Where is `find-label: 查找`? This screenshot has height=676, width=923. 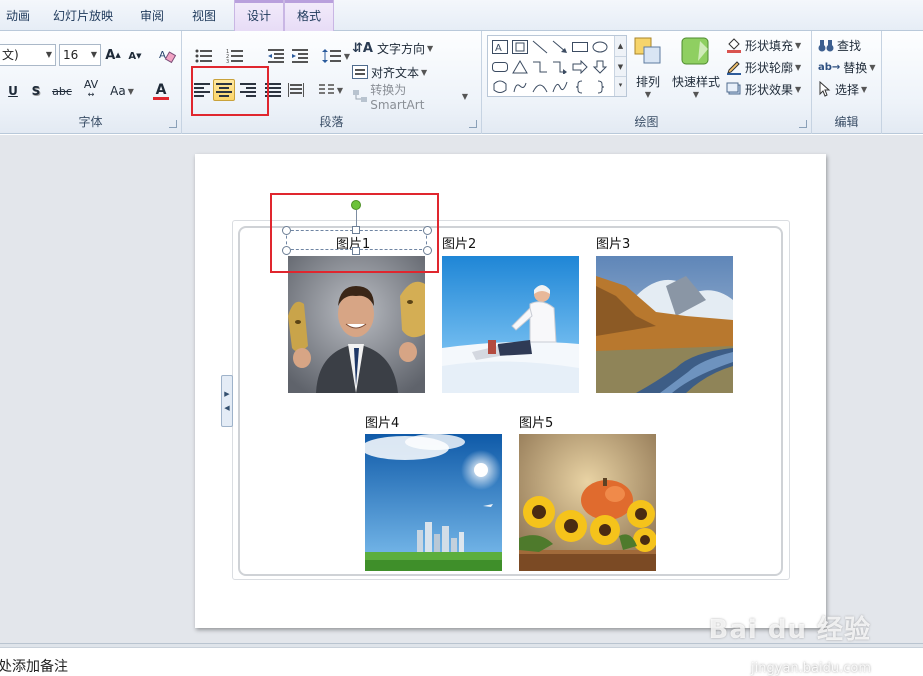 find-label: 查找 is located at coordinates (849, 45).